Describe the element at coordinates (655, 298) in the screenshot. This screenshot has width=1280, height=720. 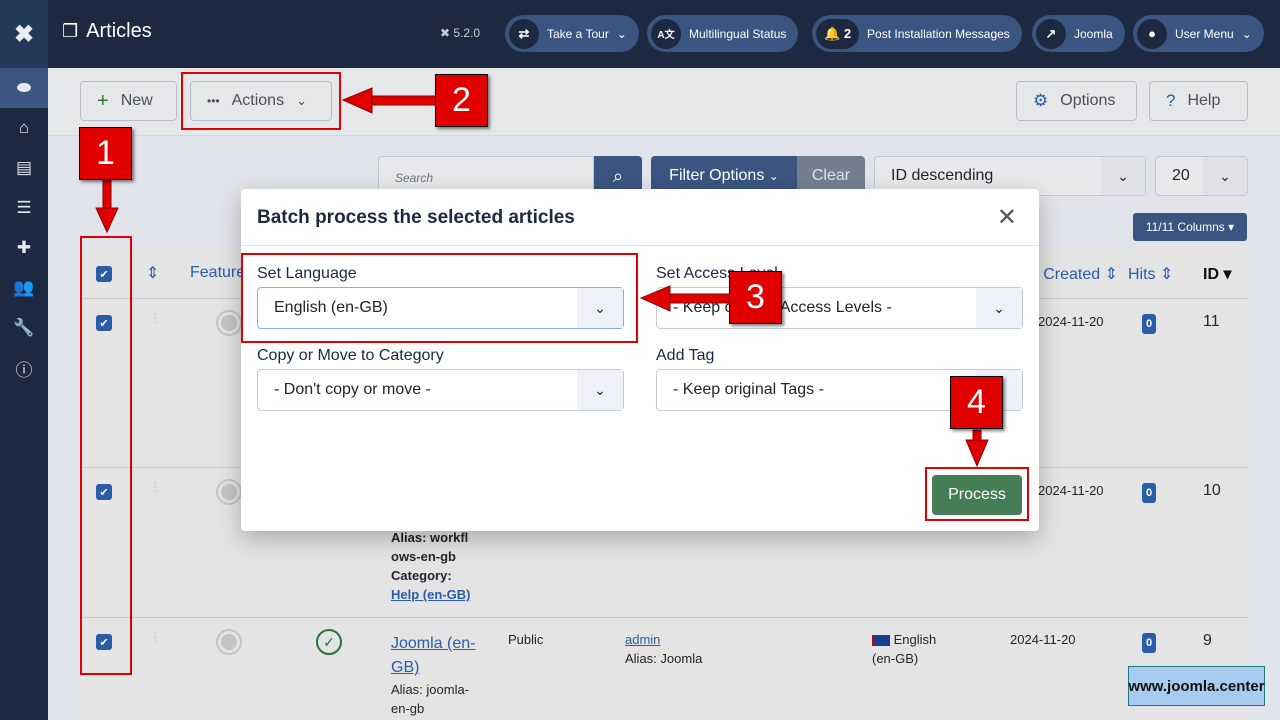
I see `arrow-3-head` at that location.